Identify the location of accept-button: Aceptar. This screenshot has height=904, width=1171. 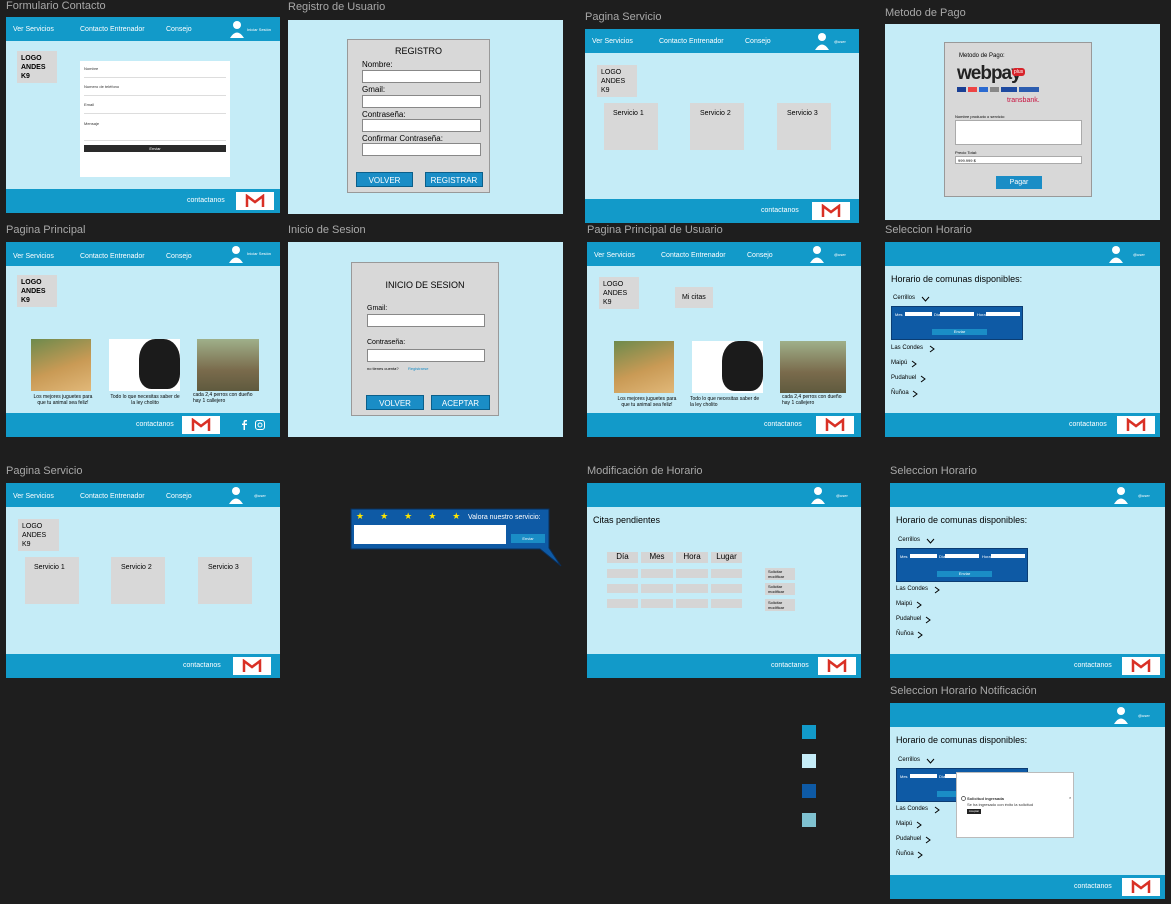
(974, 811).